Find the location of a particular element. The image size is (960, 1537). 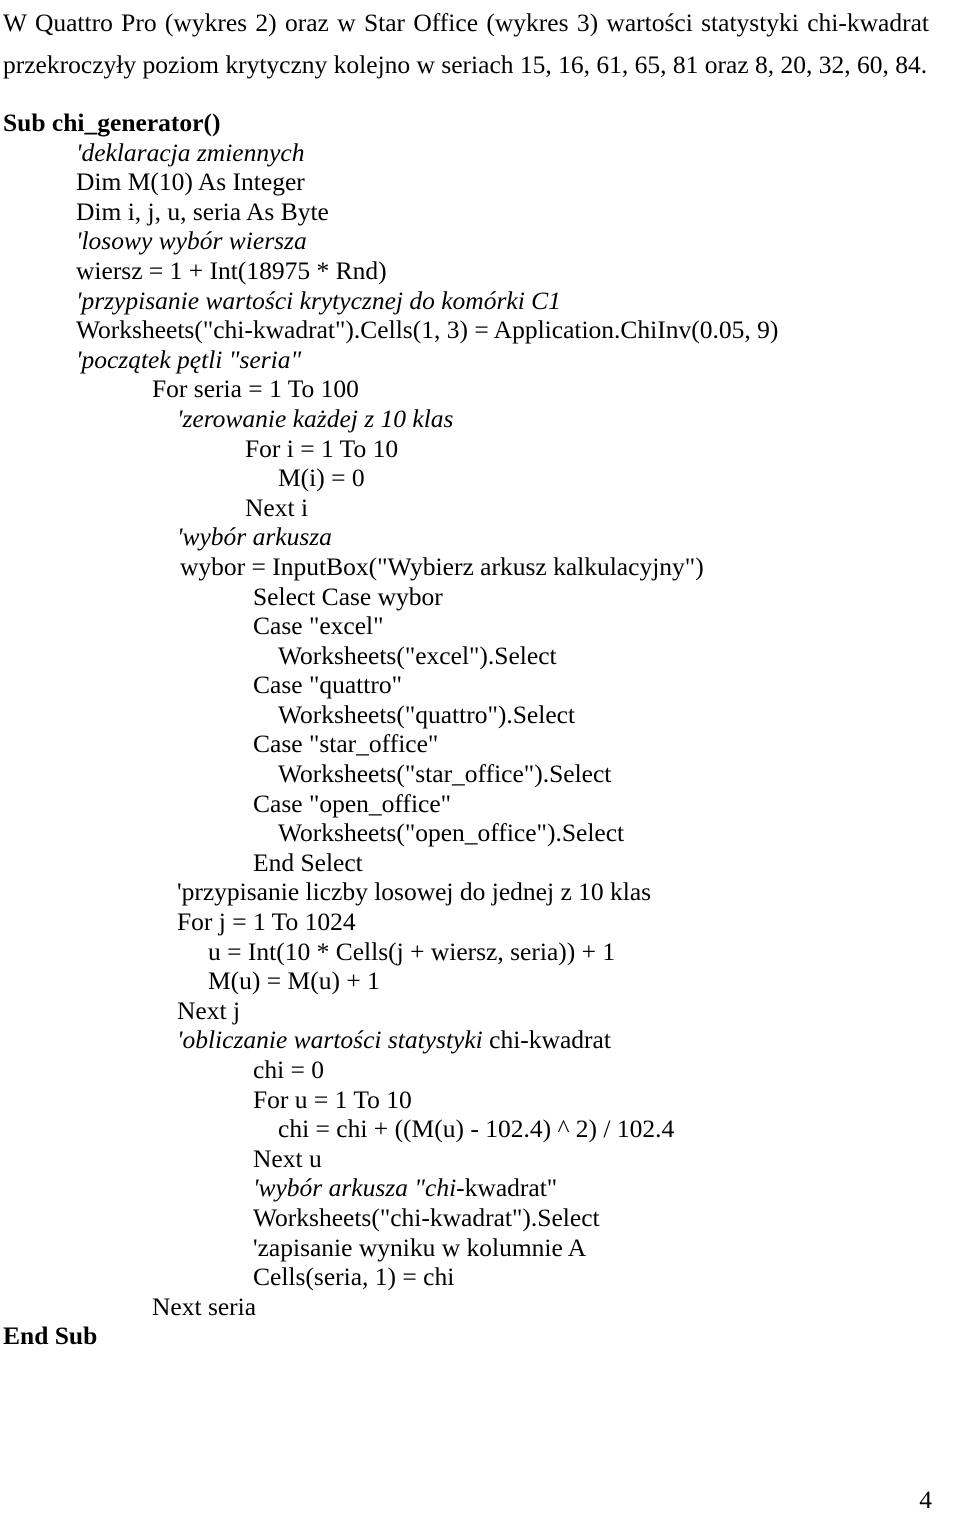

code-statement: Case "excel" is located at coordinates (318, 626).